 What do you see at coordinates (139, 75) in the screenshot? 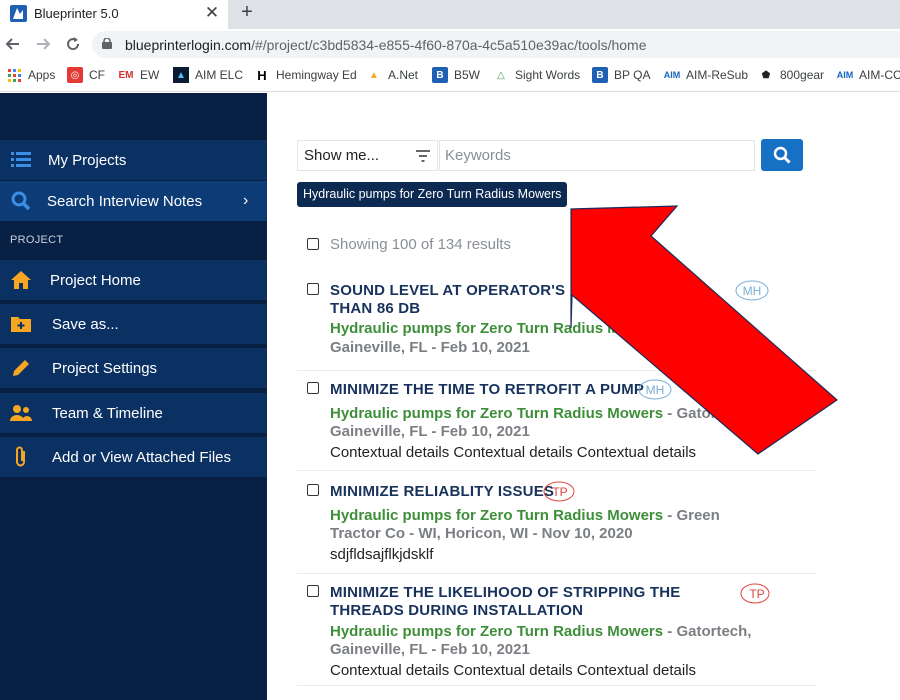
I see `bookmark-ew: EM EW` at bounding box center [139, 75].